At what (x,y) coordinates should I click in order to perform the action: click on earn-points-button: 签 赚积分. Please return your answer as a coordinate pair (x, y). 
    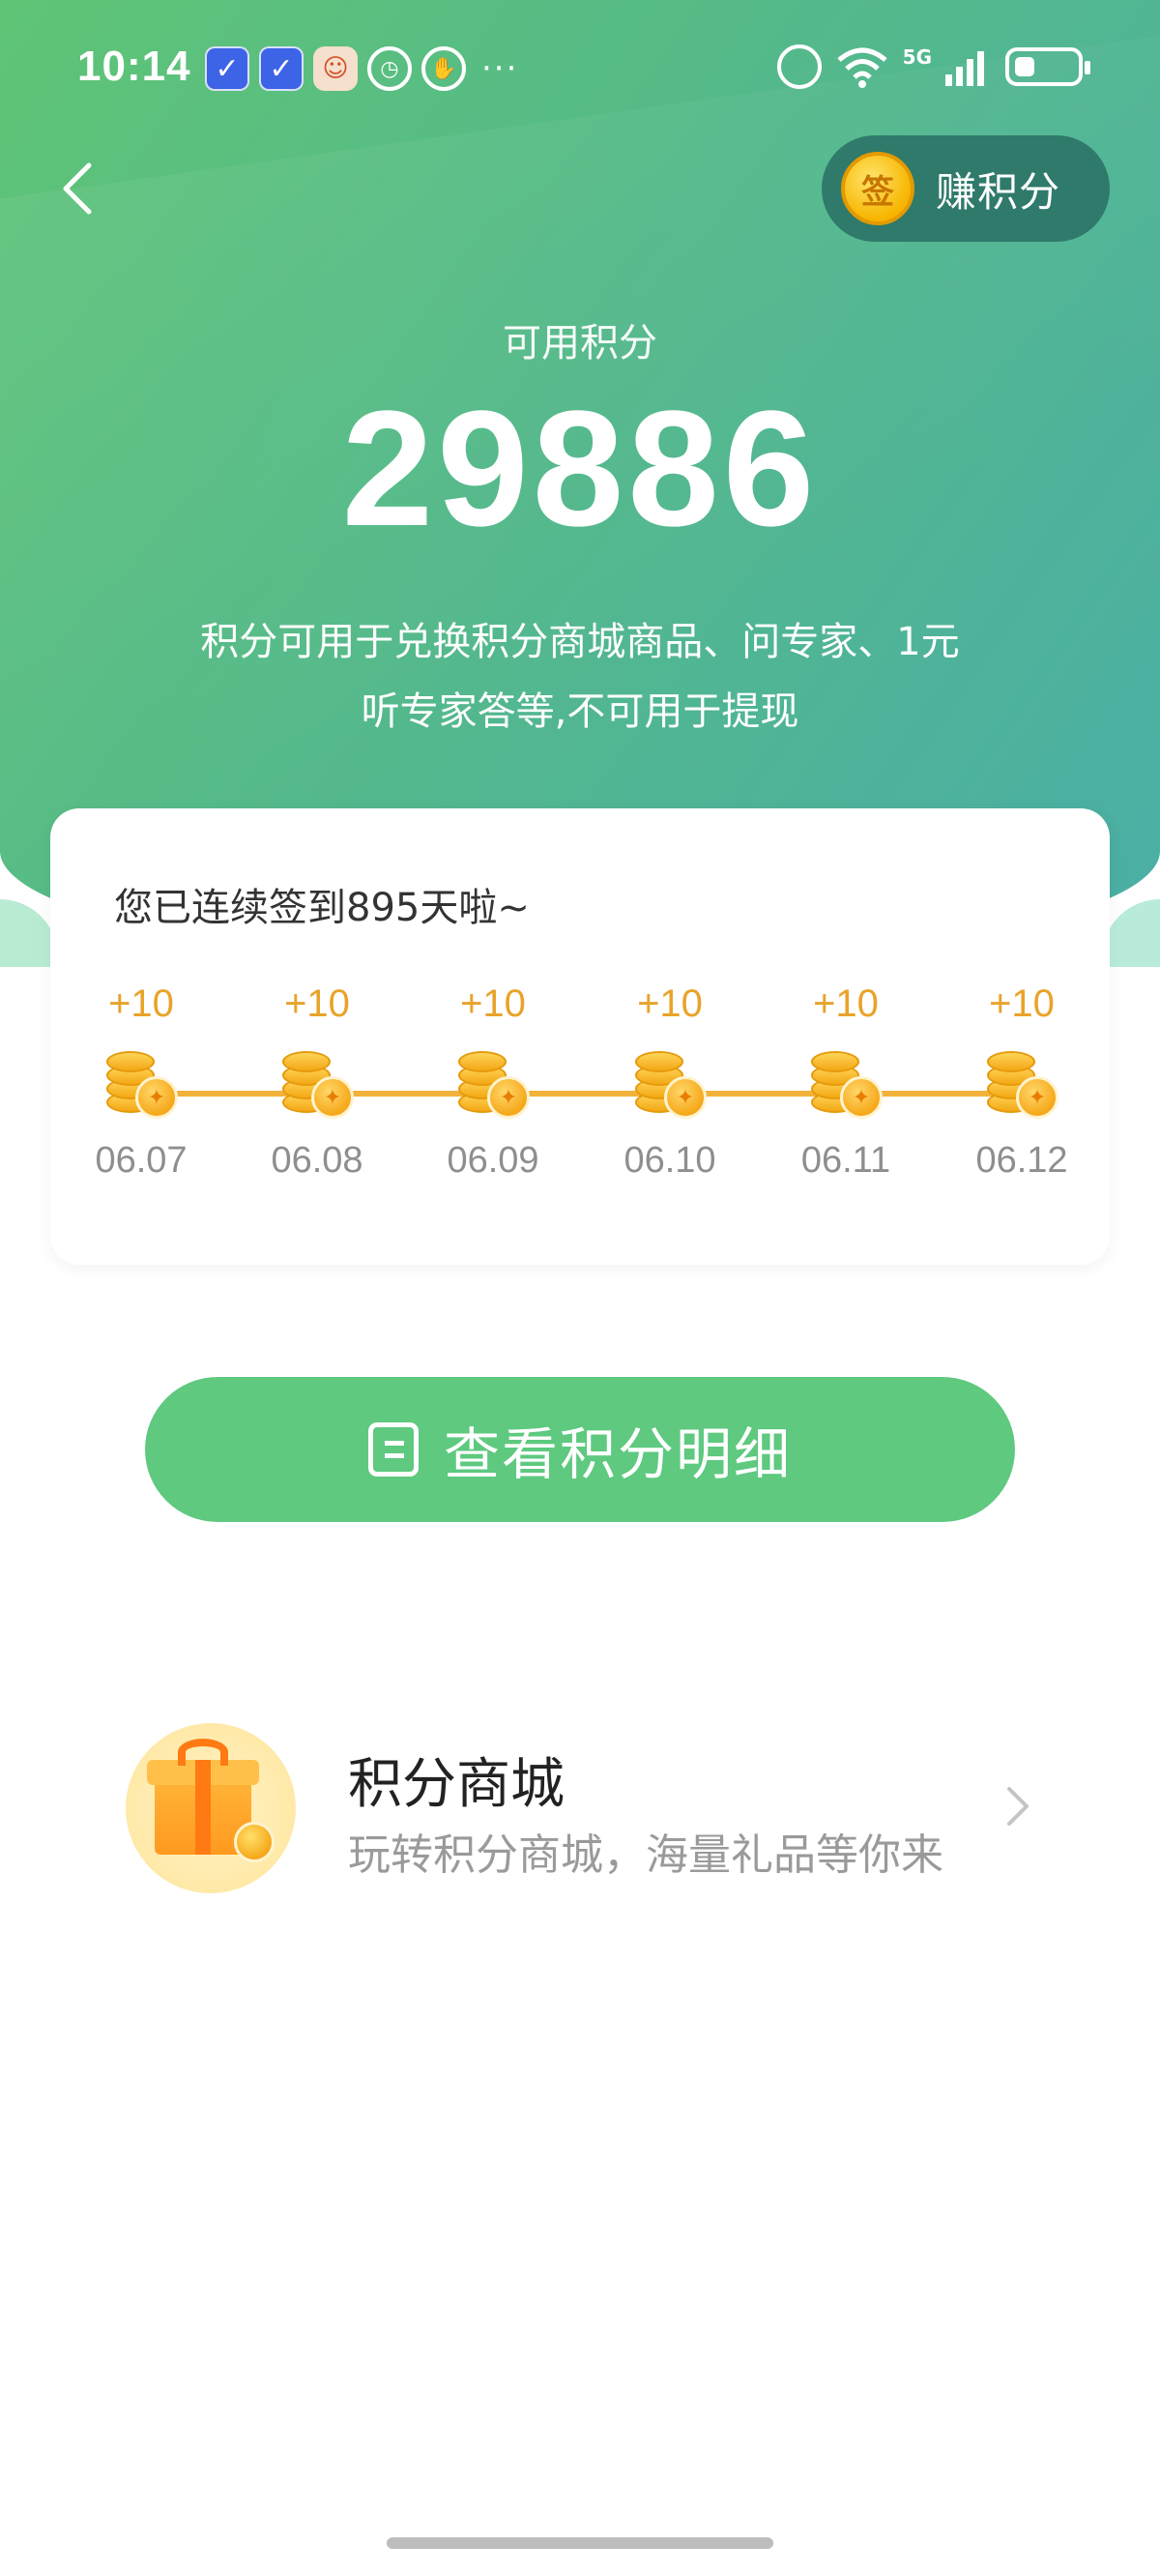
    Looking at the image, I should click on (966, 188).